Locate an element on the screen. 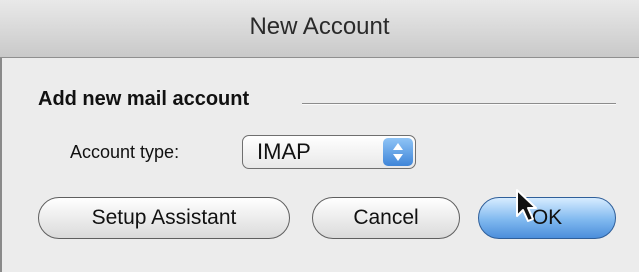 The width and height of the screenshot is (639, 272). window-title: New Account is located at coordinates (319, 26).